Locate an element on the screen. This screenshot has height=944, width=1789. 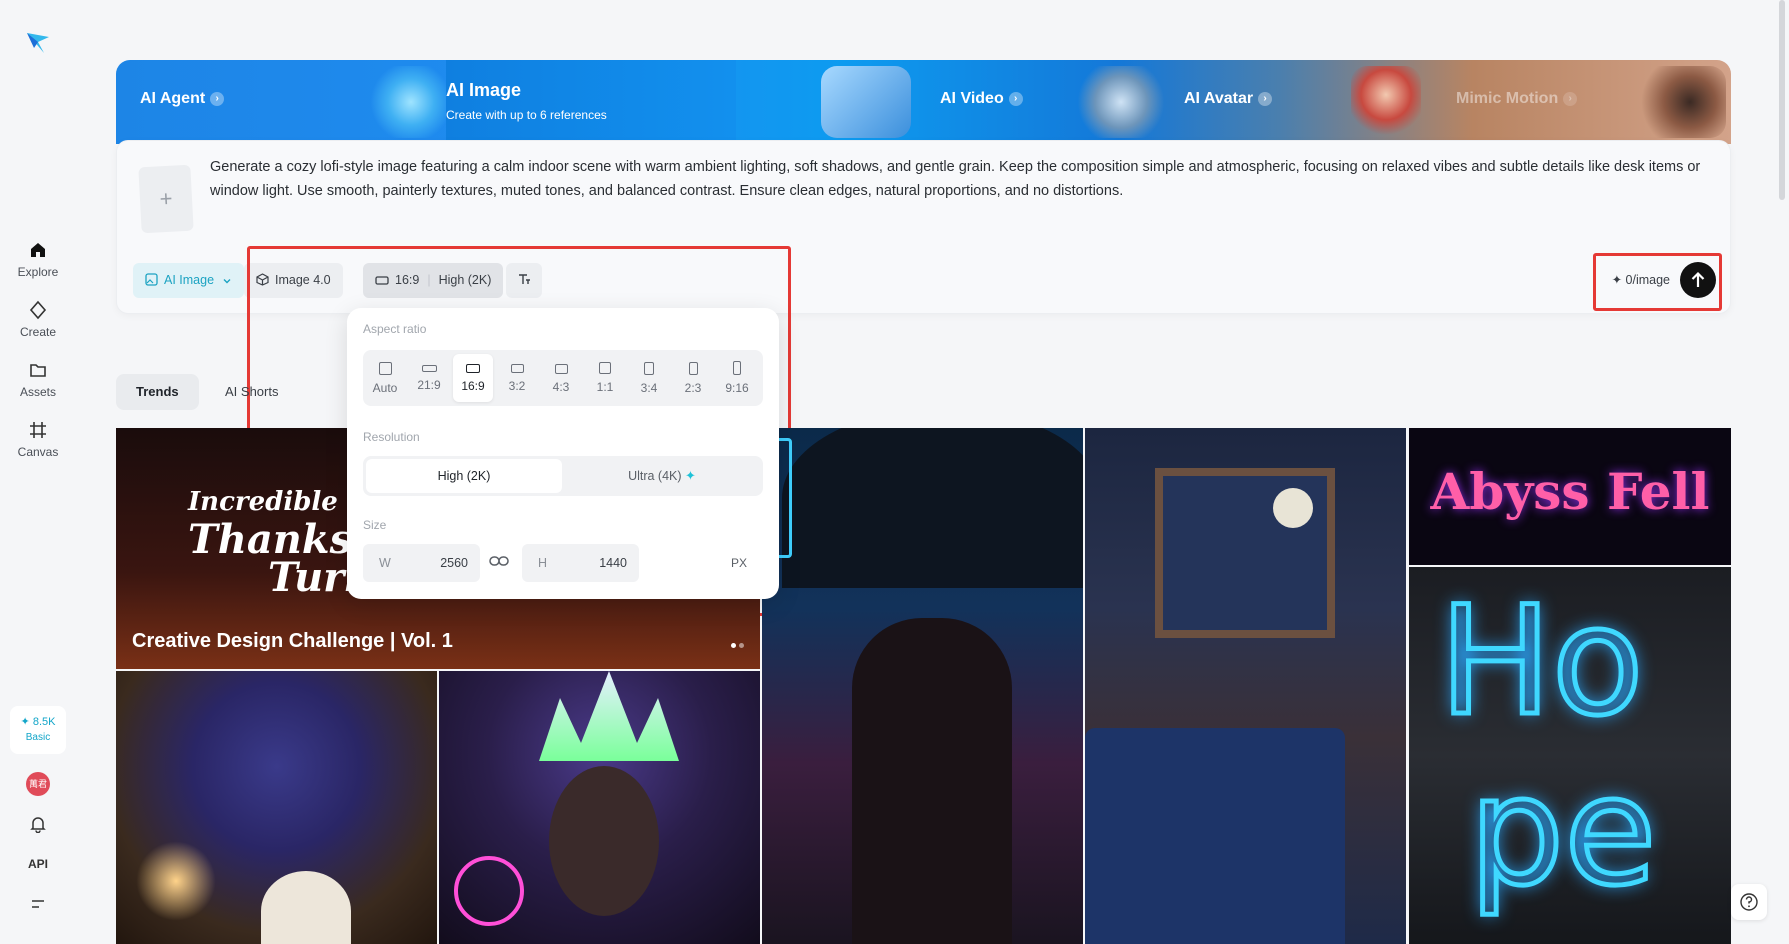
gallery-tile-bedroom is located at coordinates (1245, 686).